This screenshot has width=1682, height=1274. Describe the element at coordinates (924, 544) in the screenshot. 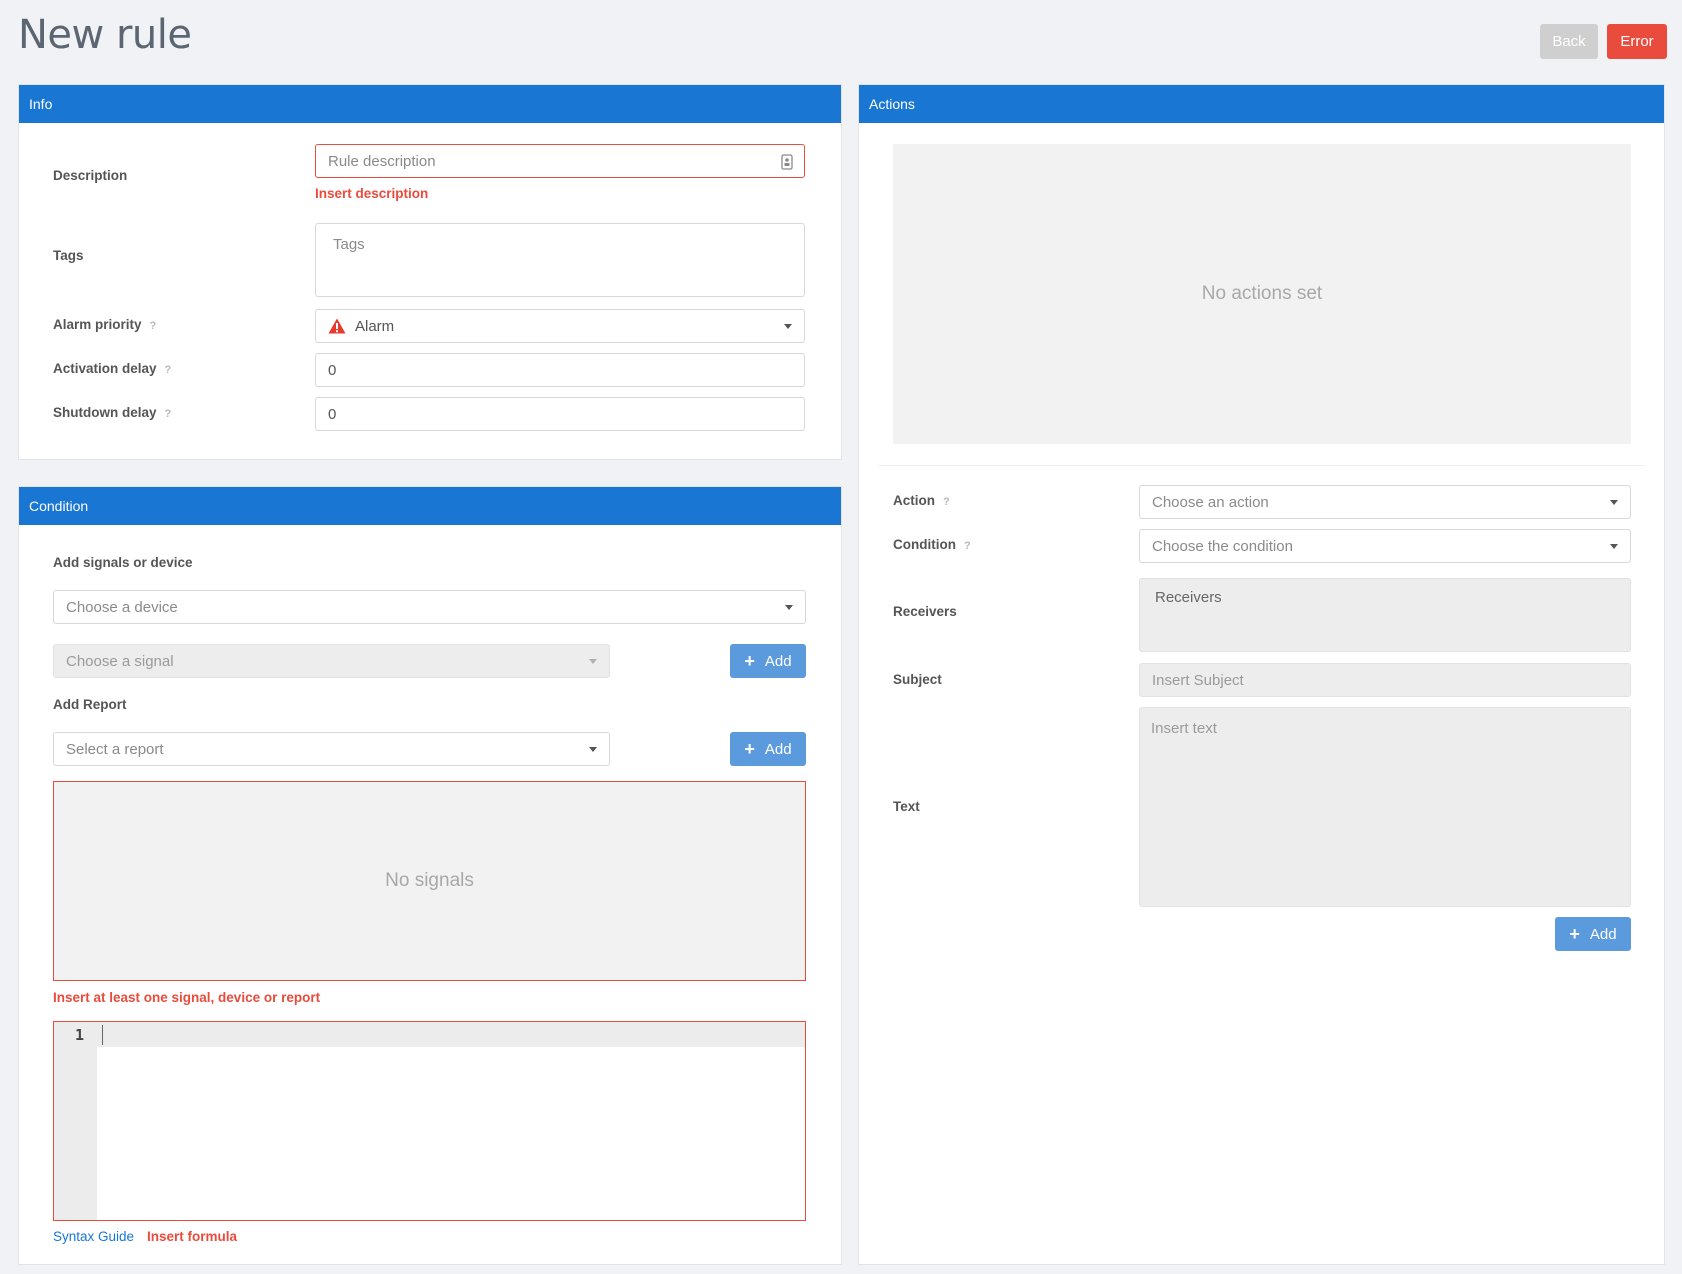

I see `condition-label-text: Condition` at that location.